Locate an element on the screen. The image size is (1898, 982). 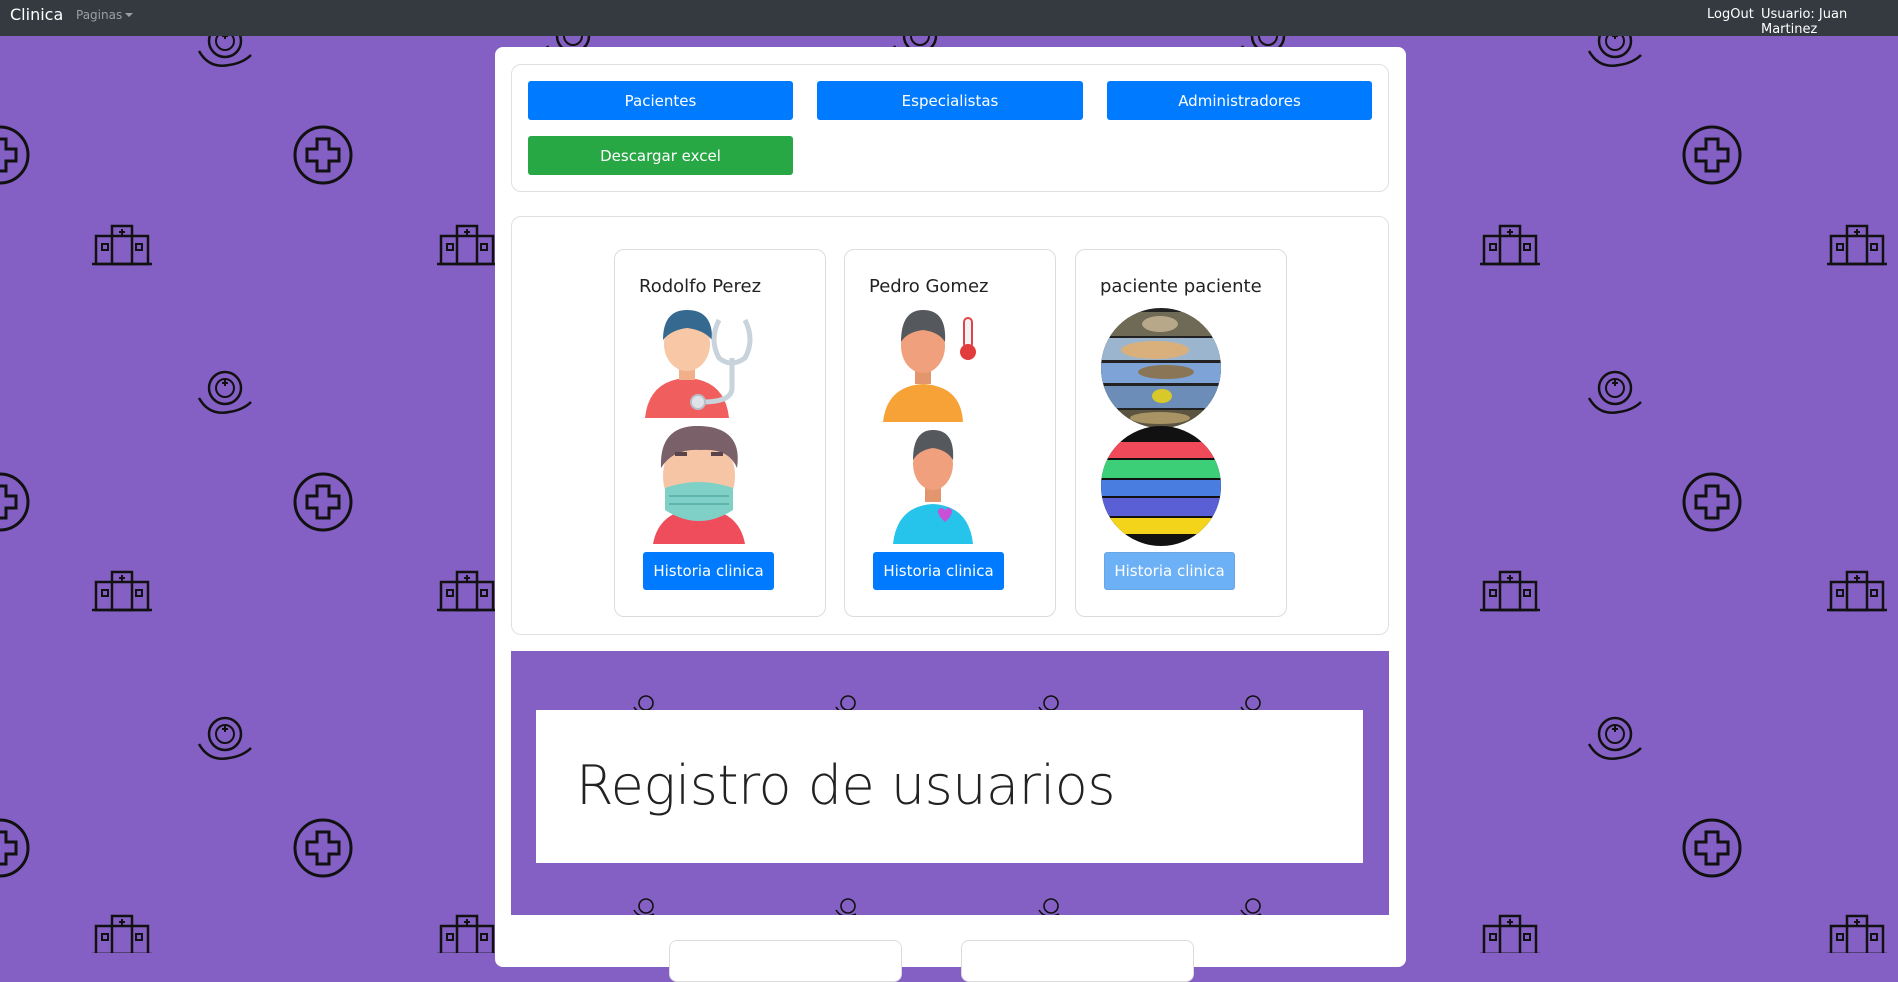
registro-title: Registro de usuarios is located at coordinates (845, 785).